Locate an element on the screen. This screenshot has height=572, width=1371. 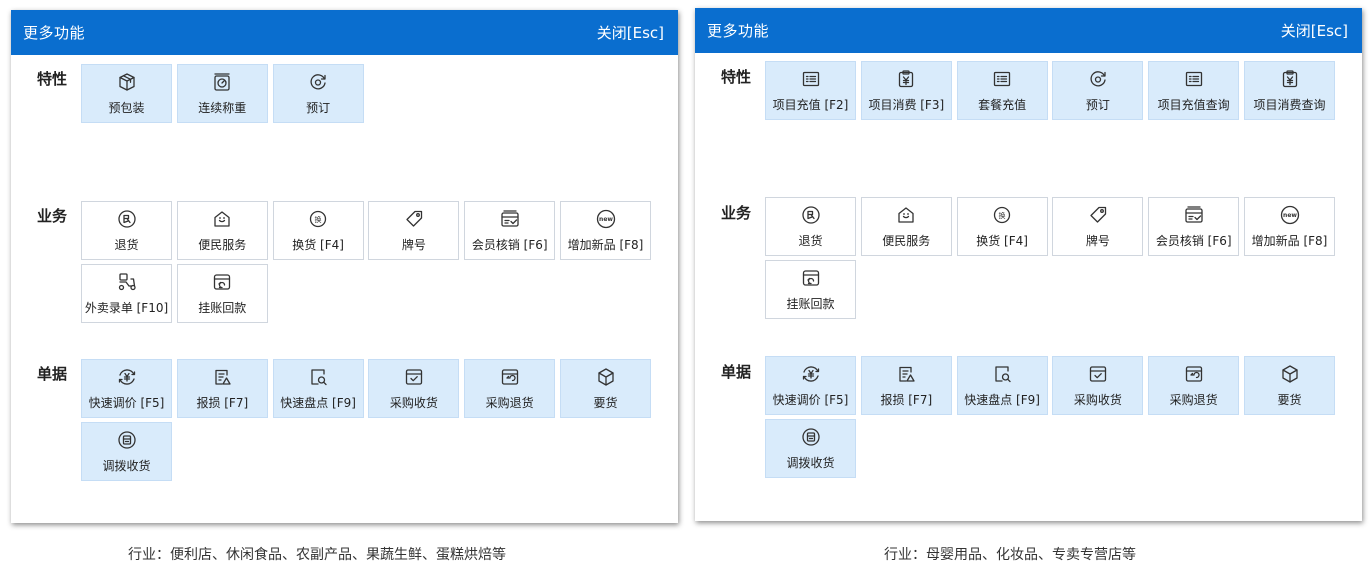
new-badge-icon: new is located at coordinates (606, 219).